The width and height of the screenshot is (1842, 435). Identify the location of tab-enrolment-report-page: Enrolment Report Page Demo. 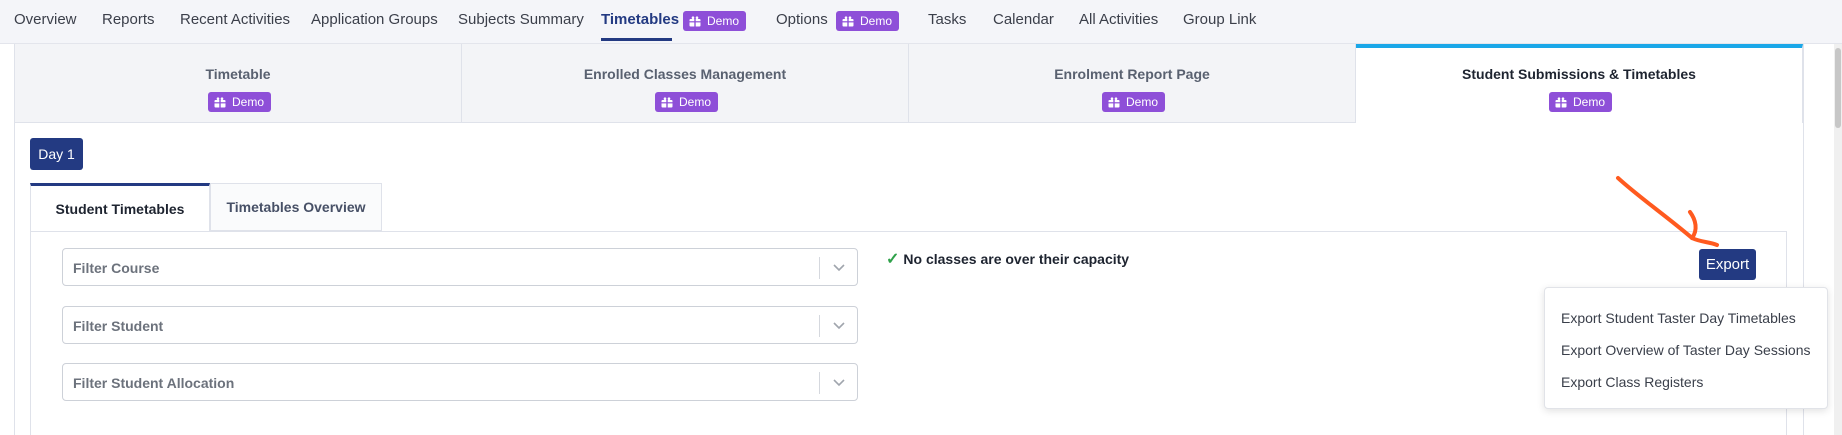
(1132, 83).